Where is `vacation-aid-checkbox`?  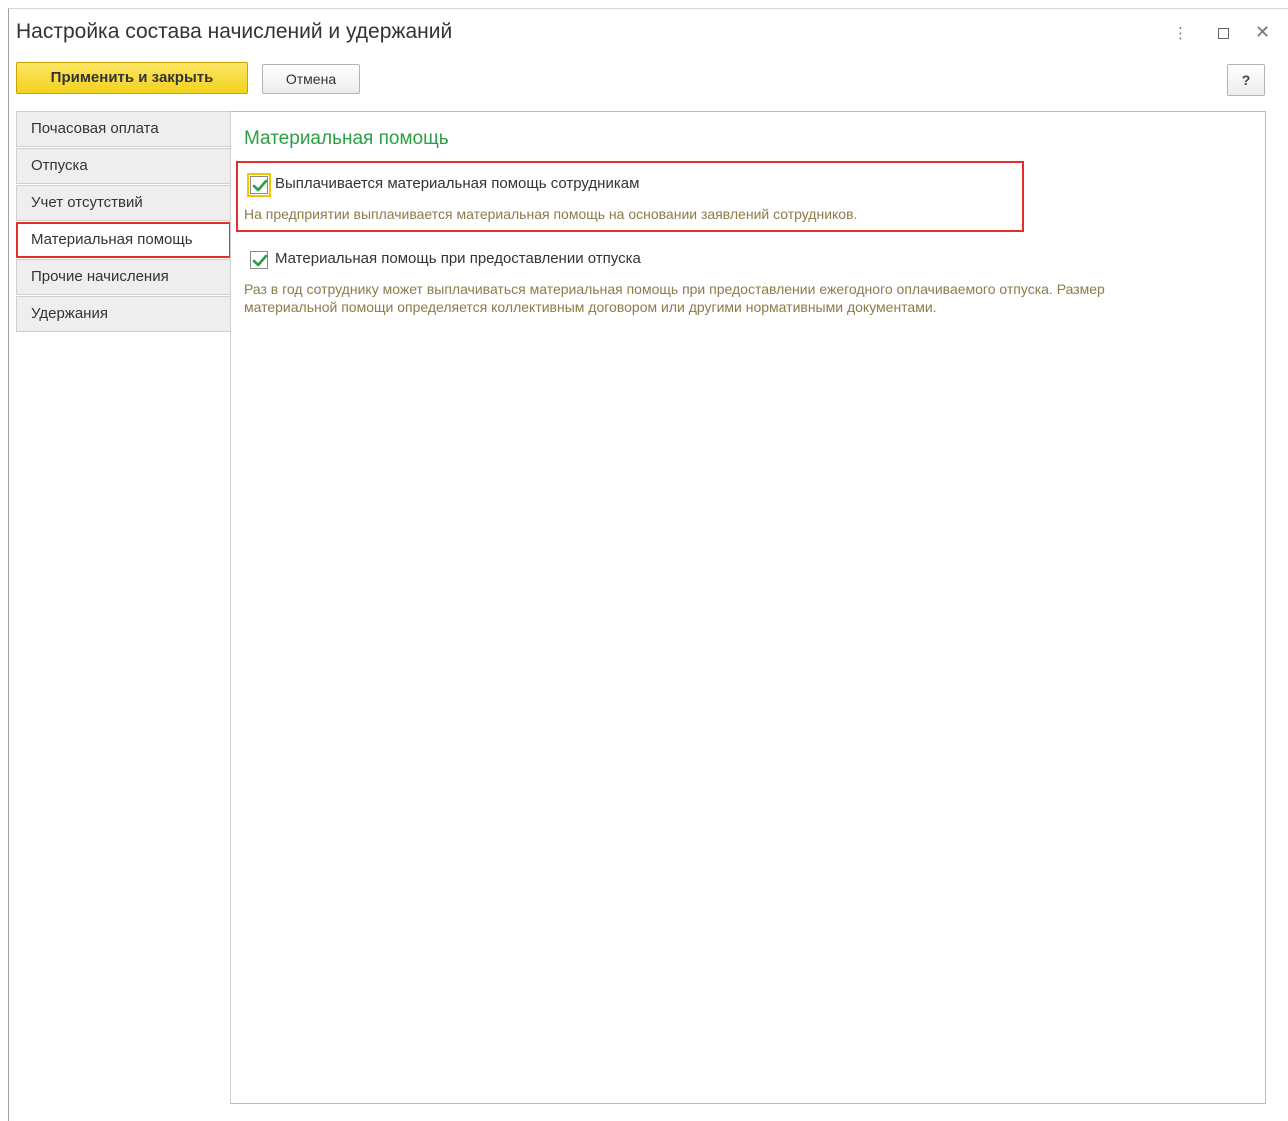
vacation-aid-checkbox is located at coordinates (259, 260).